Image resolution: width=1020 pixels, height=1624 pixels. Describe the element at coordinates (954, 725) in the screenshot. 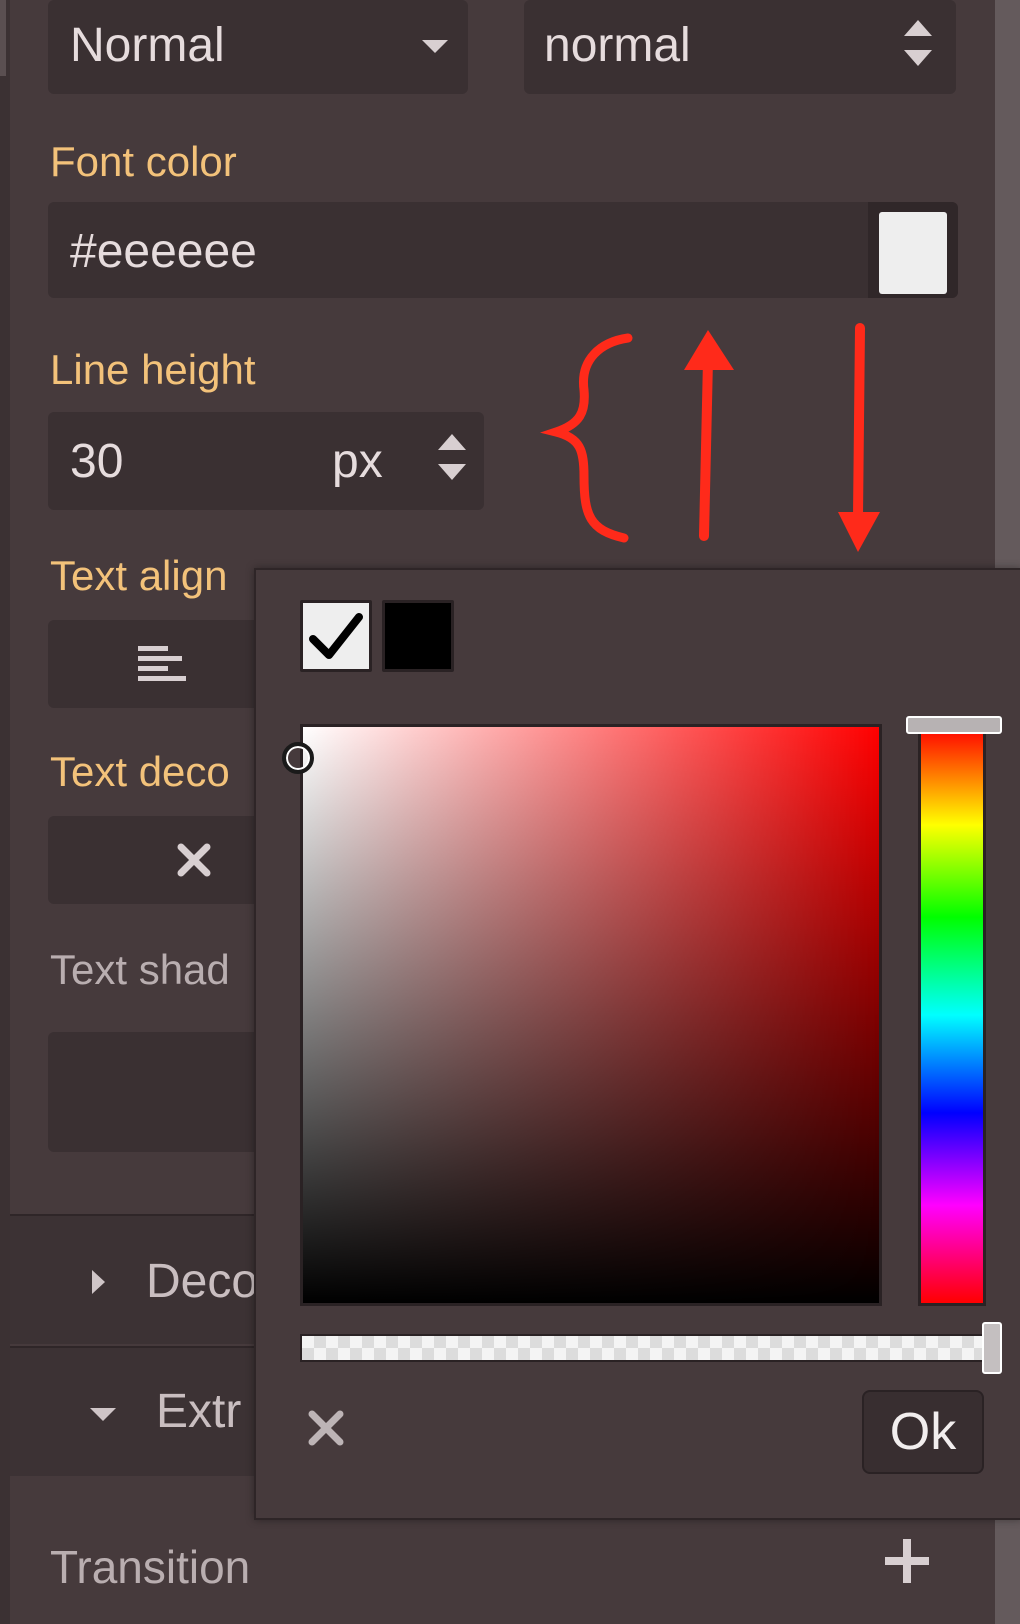

I see `hue-slider-handle` at that location.